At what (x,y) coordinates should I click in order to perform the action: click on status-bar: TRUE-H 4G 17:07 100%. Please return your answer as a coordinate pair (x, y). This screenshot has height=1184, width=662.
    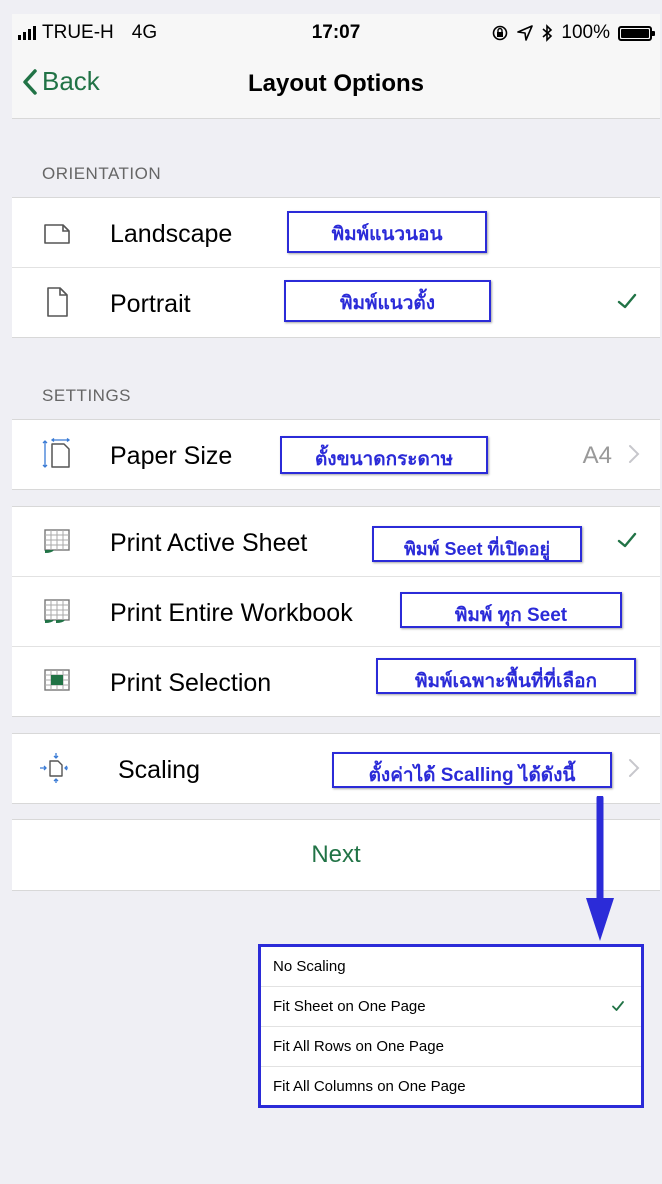
    Looking at the image, I should click on (336, 32).